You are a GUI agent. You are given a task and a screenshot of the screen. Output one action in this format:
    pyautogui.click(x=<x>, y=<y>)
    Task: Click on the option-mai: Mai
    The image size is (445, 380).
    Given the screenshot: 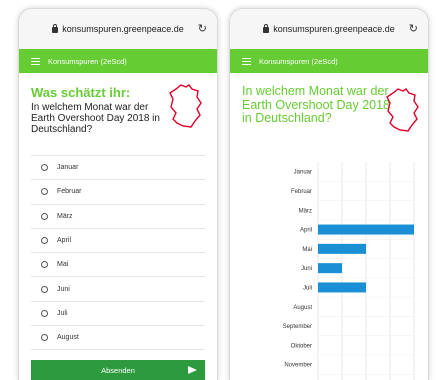 What is the action you would take?
    pyautogui.click(x=118, y=265)
    